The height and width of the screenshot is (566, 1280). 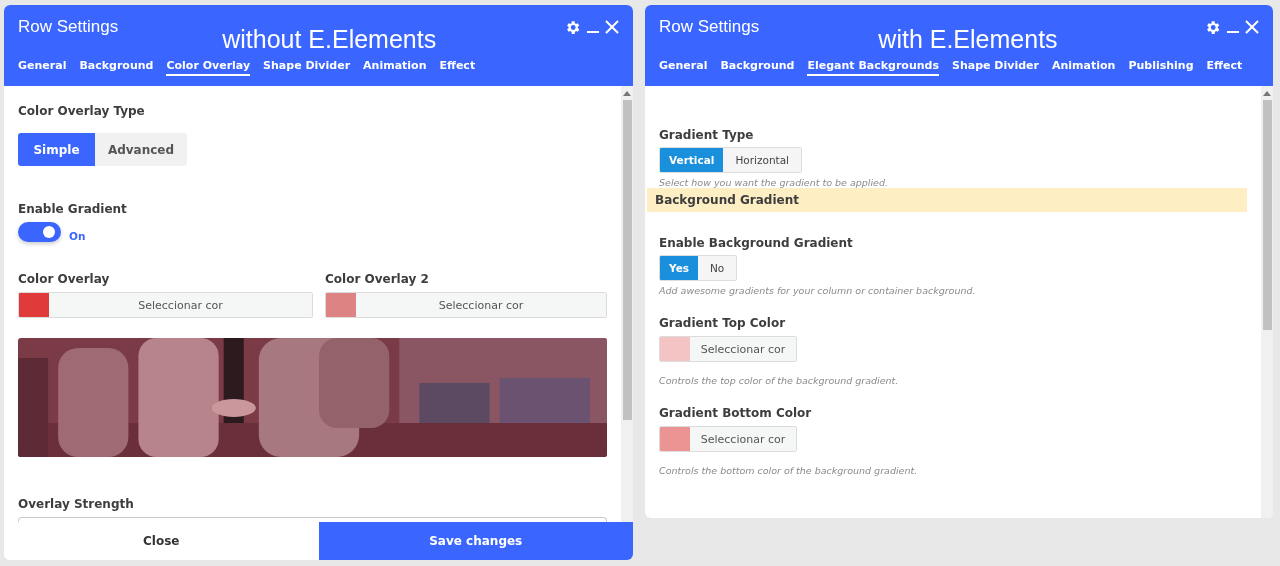 I want to click on tab: Publishing, so click(x=1161, y=67).